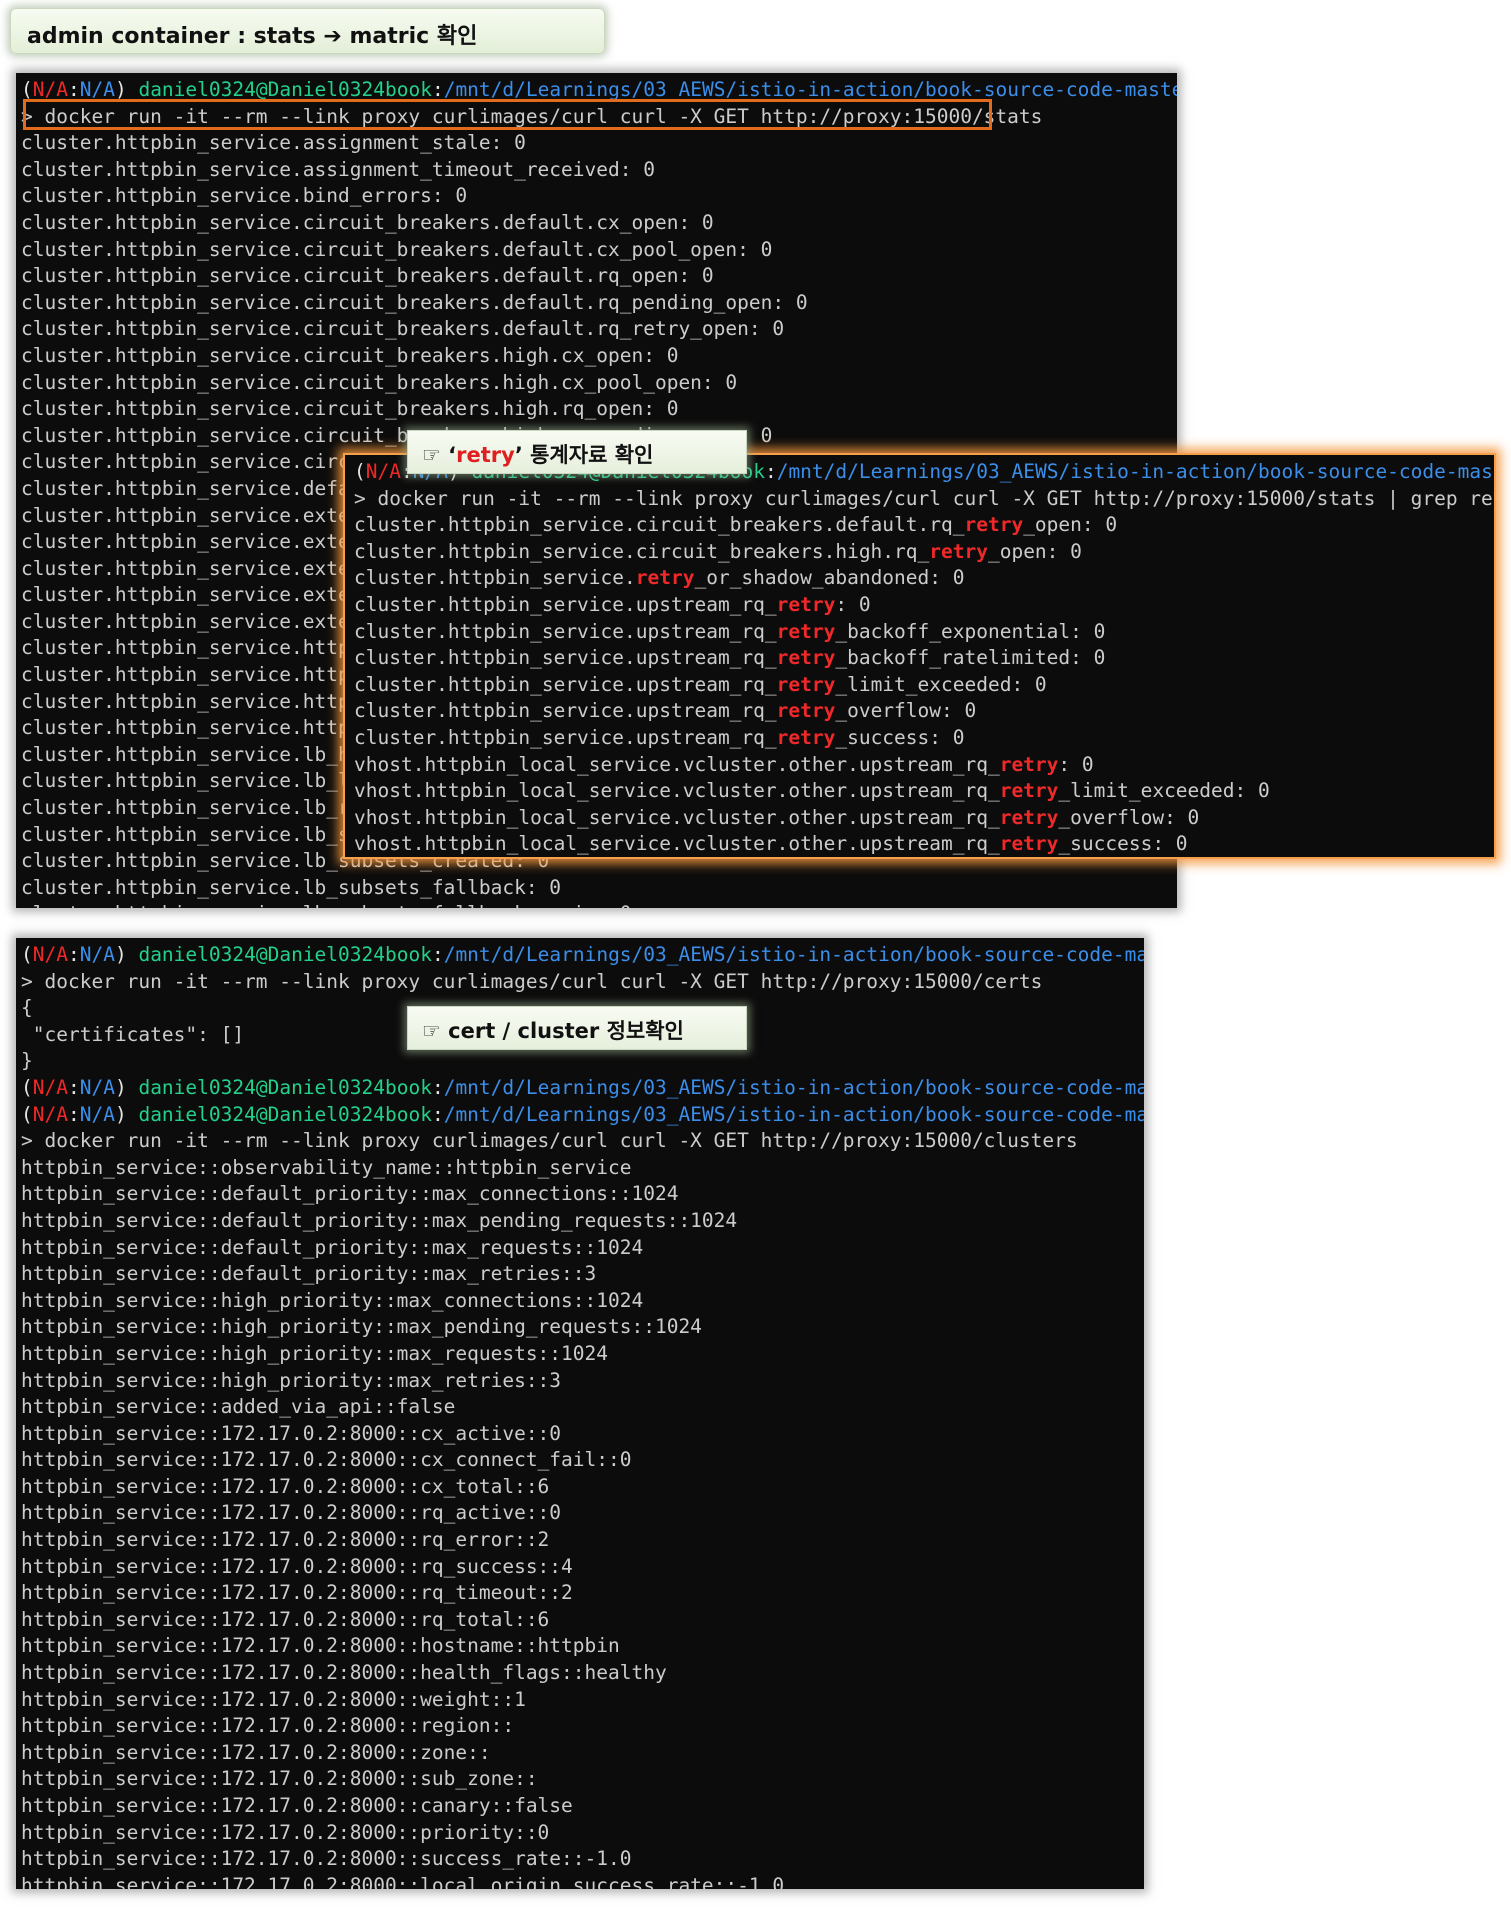 This screenshot has width=1511, height=1909. Describe the element at coordinates (582, 1753) in the screenshot. I see `terminal-line: httpbin_service::172.17.0.2:8000::zone::` at that location.